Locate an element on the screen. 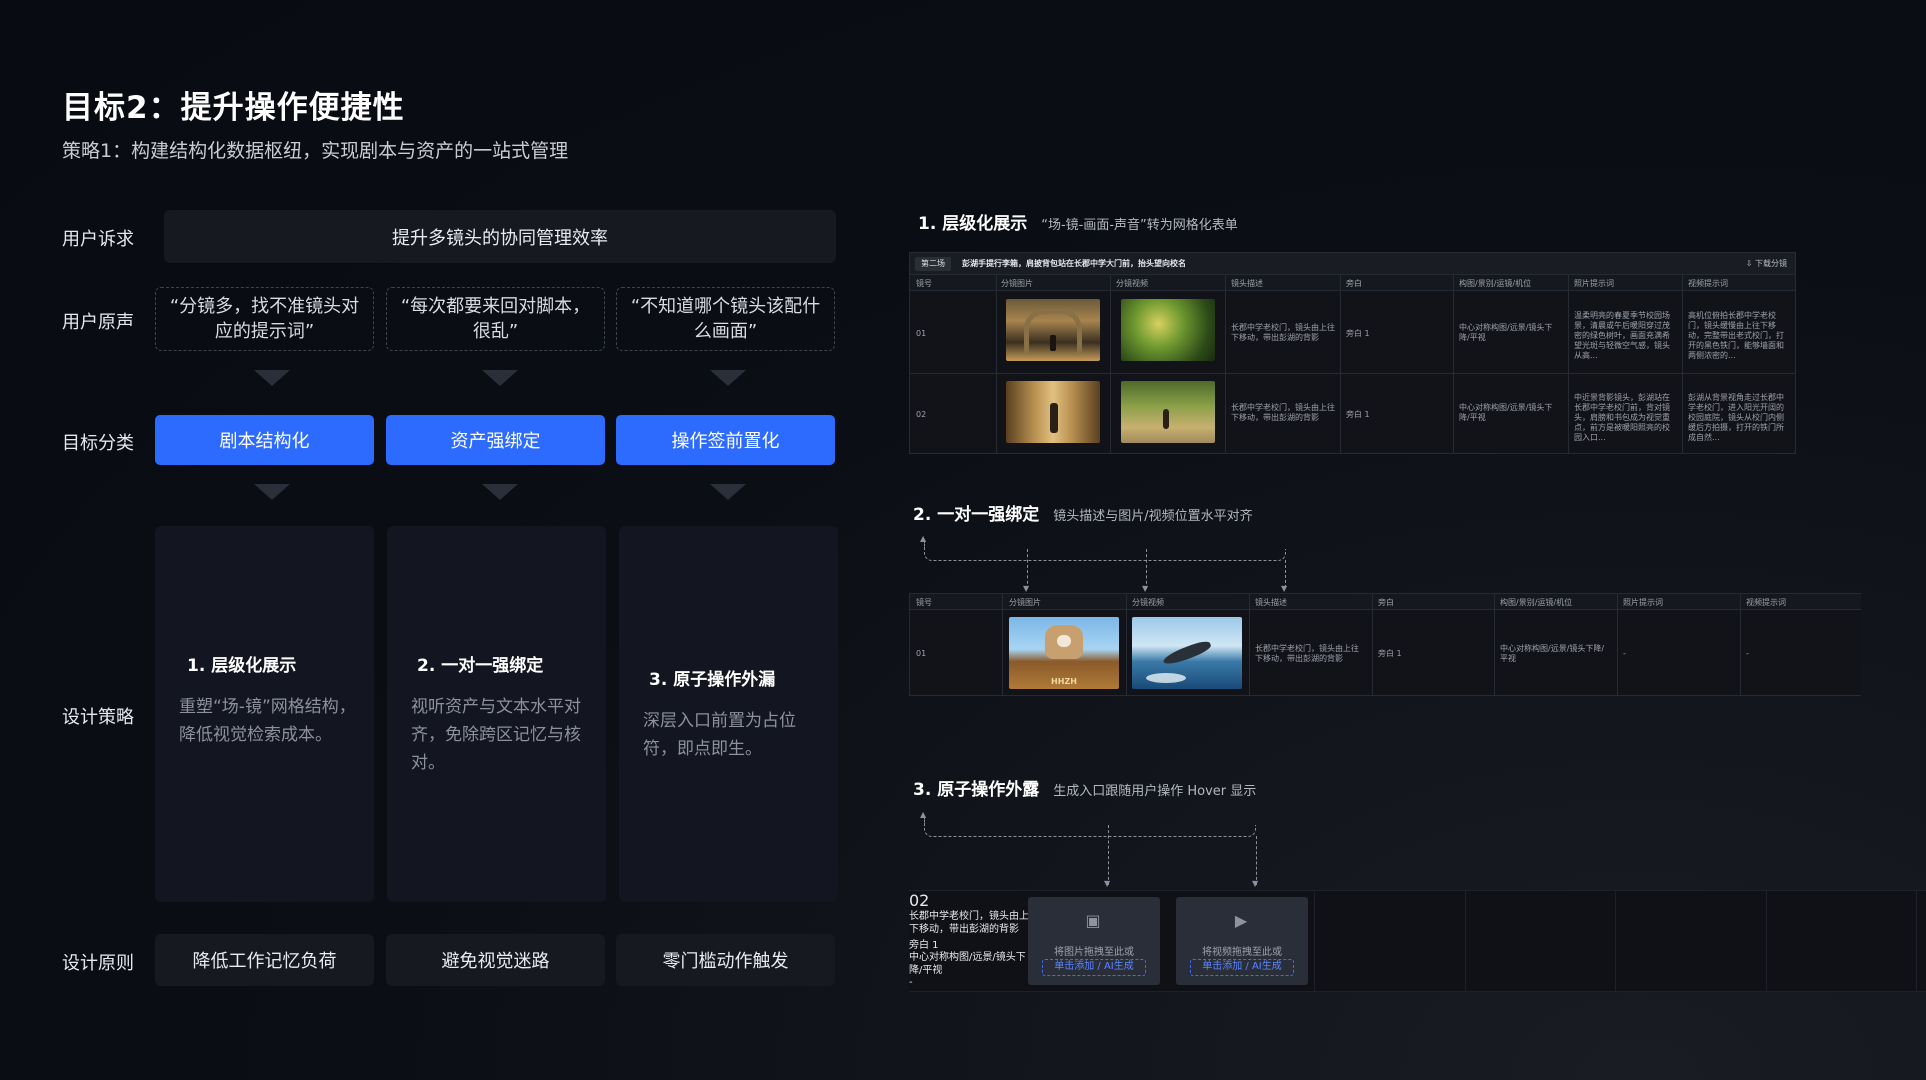  download-storyboard-button: ⇩ 下载分镜 is located at coordinates (1766, 263).